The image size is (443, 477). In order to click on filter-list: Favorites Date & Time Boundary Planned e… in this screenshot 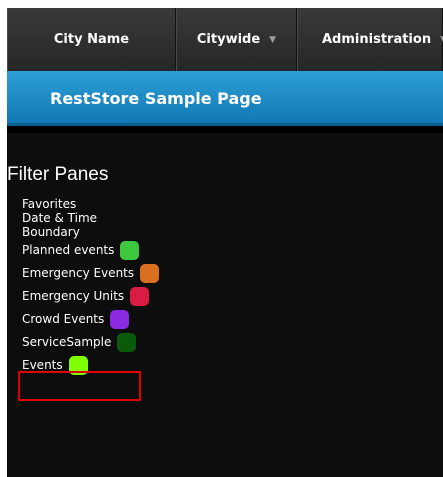, I will do `click(91, 287)`.